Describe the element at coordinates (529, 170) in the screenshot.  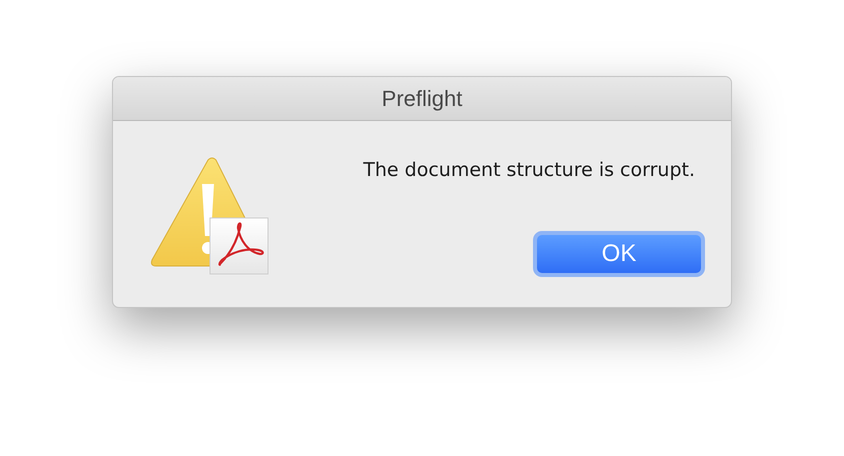
I see `alert-message: The document structure is corrupt.` at that location.